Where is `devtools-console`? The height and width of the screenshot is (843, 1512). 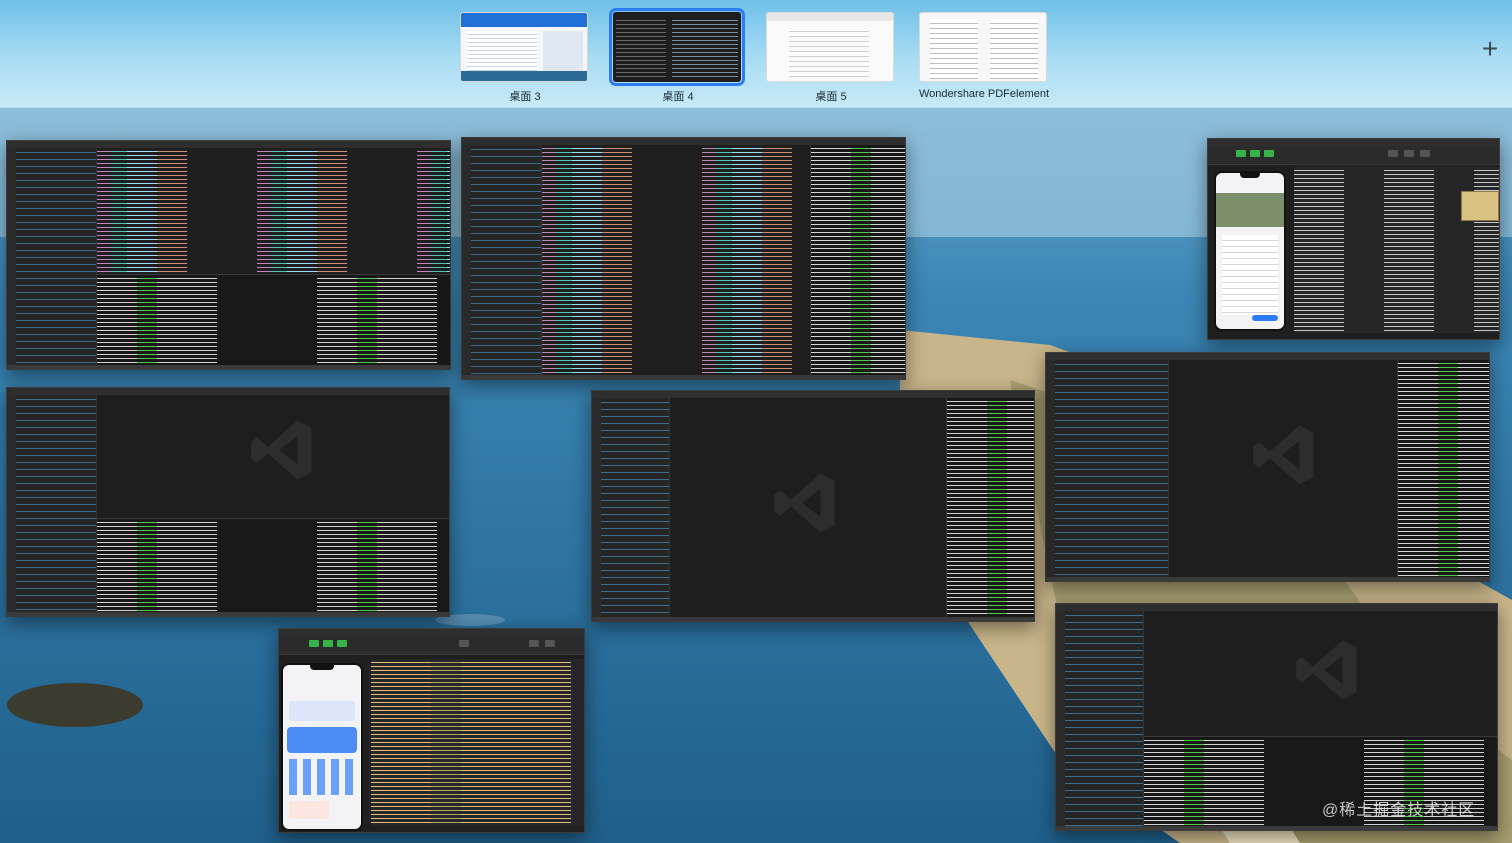 devtools-console is located at coordinates (477, 742).